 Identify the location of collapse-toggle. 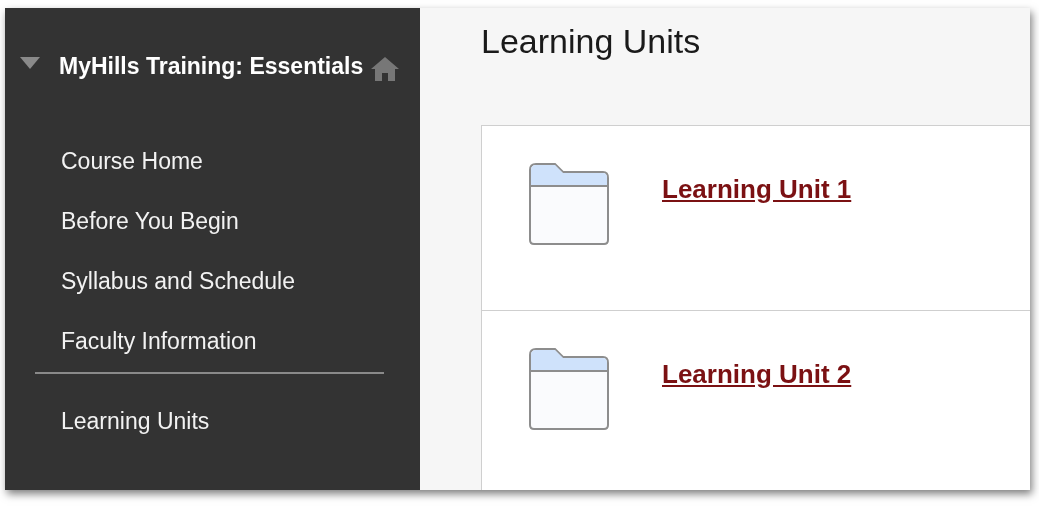
(30, 63).